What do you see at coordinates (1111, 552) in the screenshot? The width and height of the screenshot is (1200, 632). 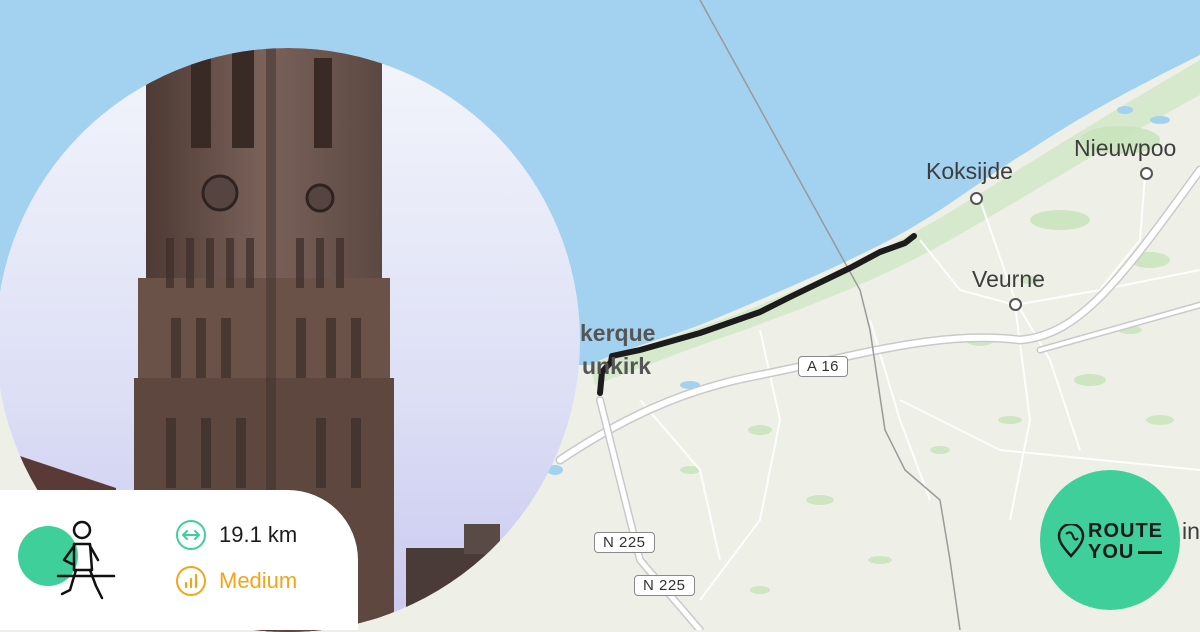 I see `logo-word-you: YOU` at bounding box center [1111, 552].